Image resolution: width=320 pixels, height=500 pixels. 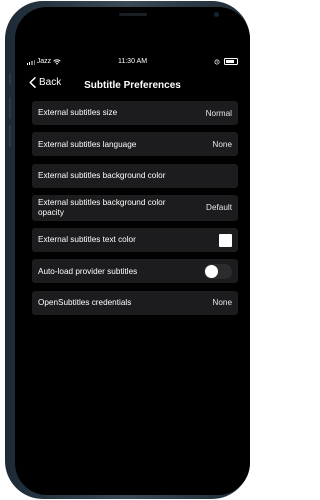 I want to click on setting-label: OpenSubtitles credentials, so click(x=85, y=303).